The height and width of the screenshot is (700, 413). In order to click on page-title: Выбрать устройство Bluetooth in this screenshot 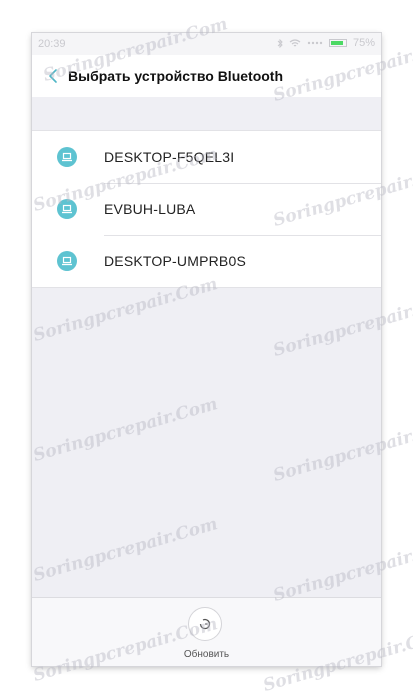, I will do `click(176, 76)`.